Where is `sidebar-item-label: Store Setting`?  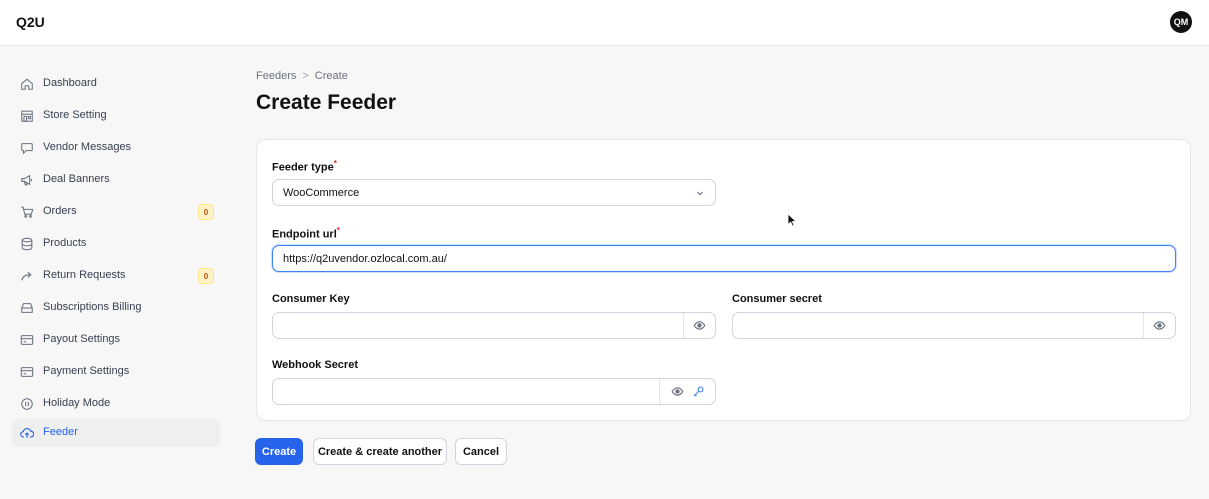
sidebar-item-label: Store Setting is located at coordinates (75, 115).